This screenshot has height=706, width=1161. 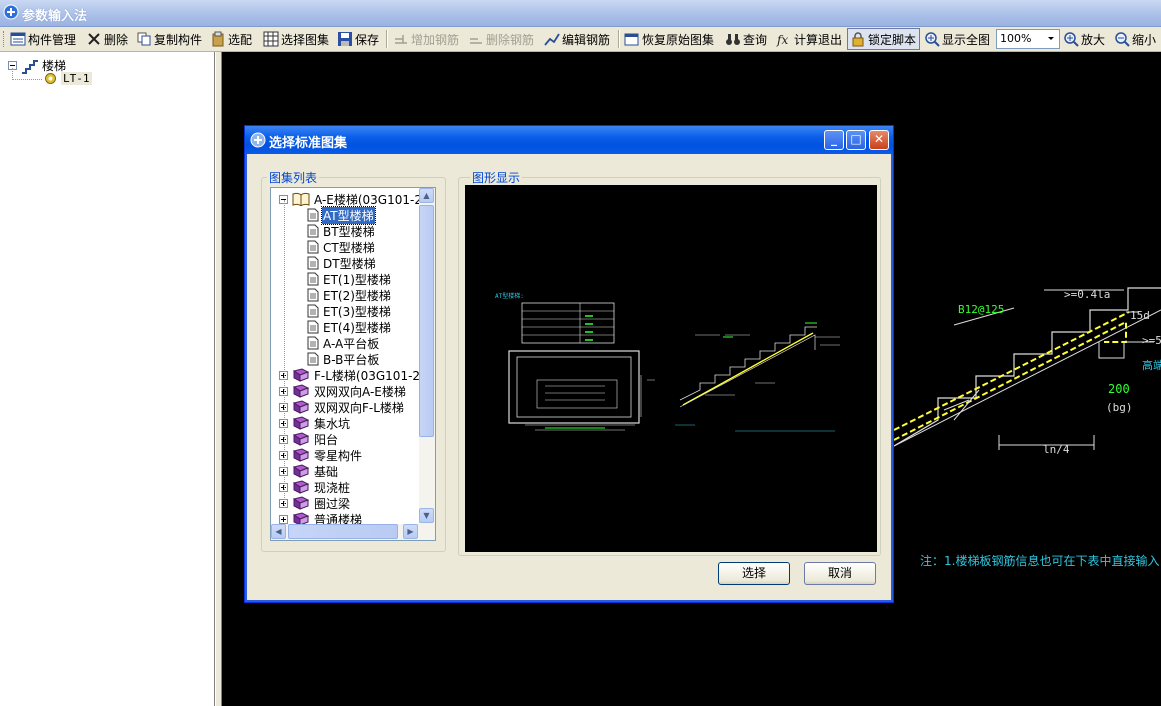 What do you see at coordinates (1119, 407) in the screenshot?
I see `bg-label: (bg)` at bounding box center [1119, 407].